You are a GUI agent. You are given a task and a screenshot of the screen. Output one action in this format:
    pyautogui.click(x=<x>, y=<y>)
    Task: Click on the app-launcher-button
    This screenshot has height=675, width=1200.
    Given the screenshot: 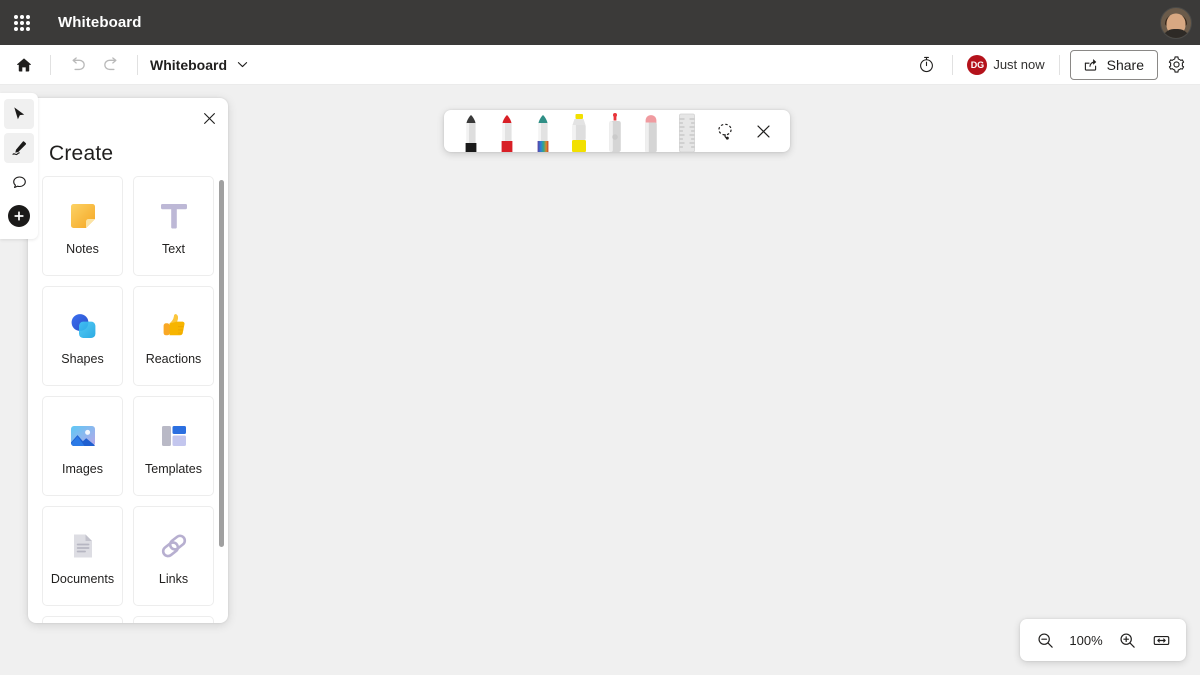 What is the action you would take?
    pyautogui.click(x=22, y=22)
    